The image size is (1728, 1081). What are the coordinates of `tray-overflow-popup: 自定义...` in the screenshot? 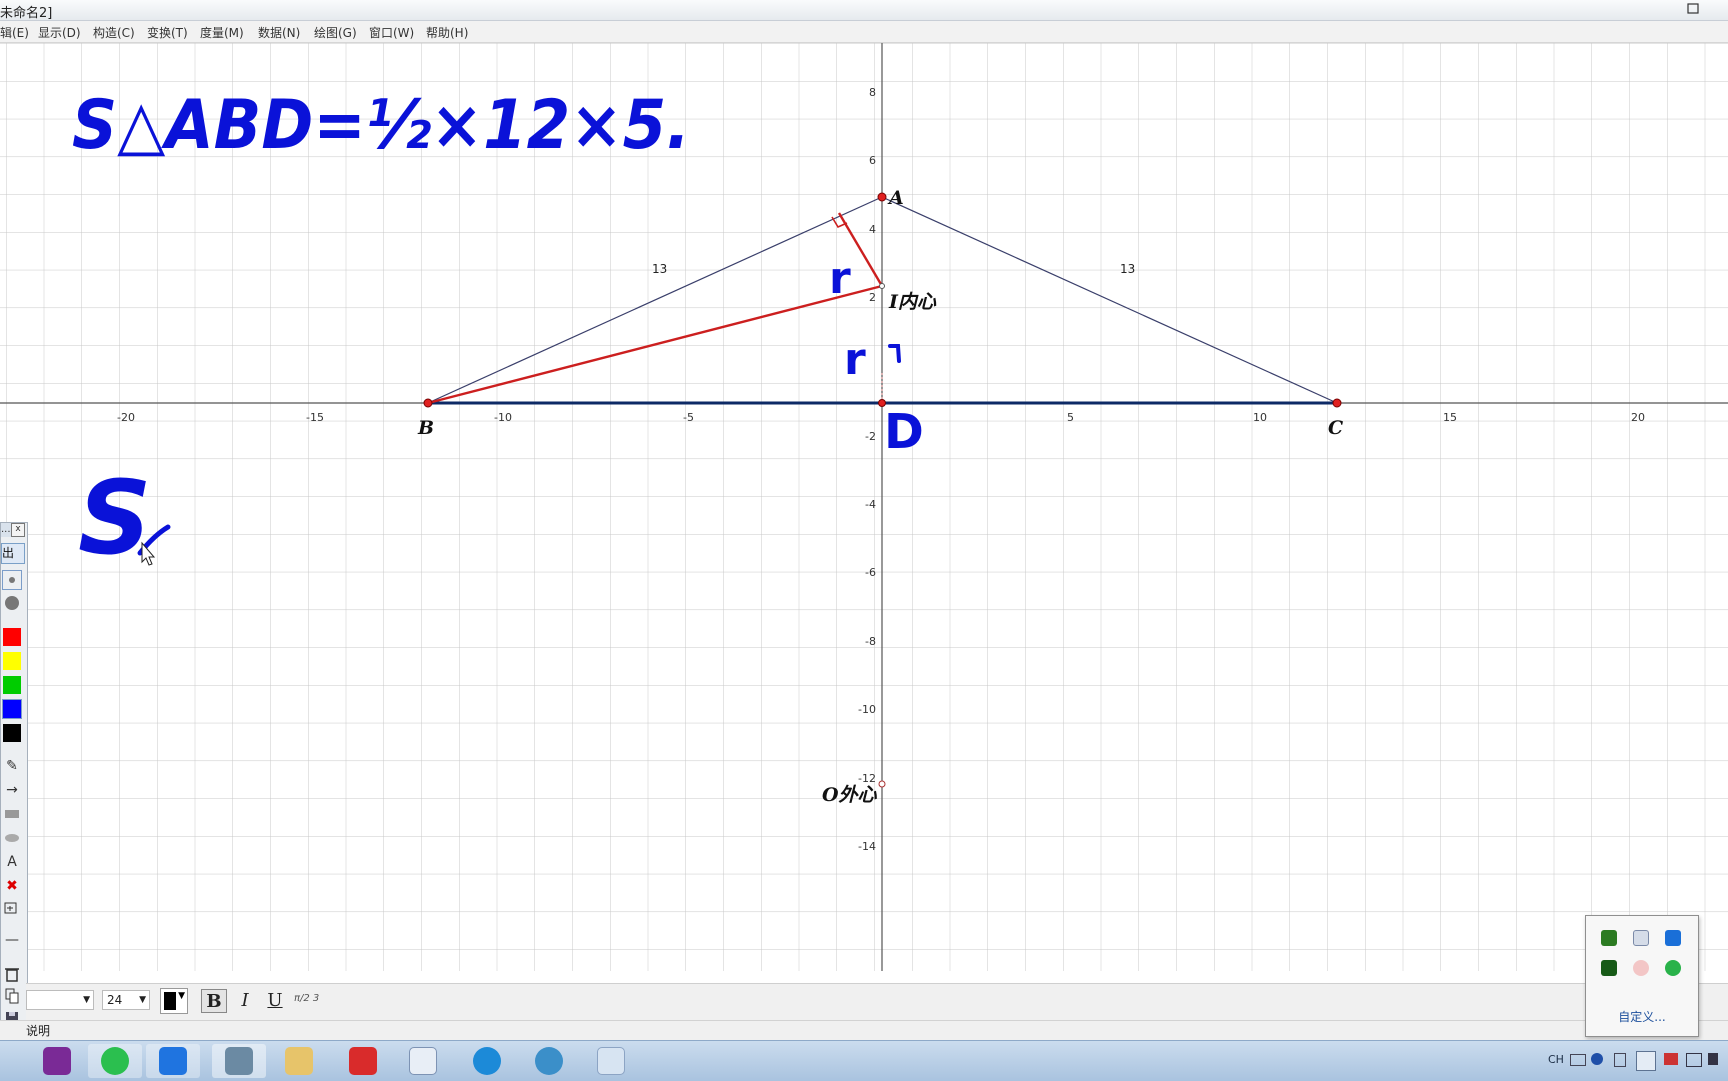 It's located at (1642, 976).